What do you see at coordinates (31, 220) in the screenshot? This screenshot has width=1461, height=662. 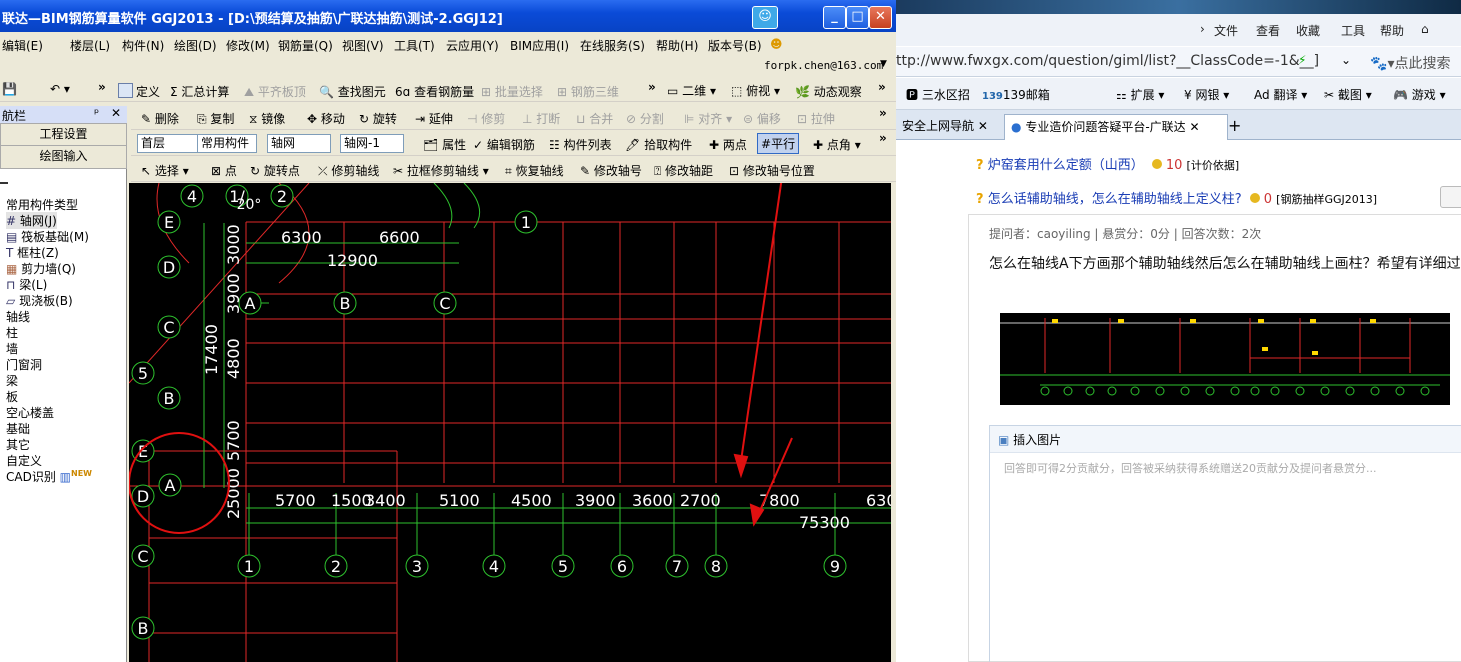 I see `tree-axis-grid: # 轴网(J)` at bounding box center [31, 220].